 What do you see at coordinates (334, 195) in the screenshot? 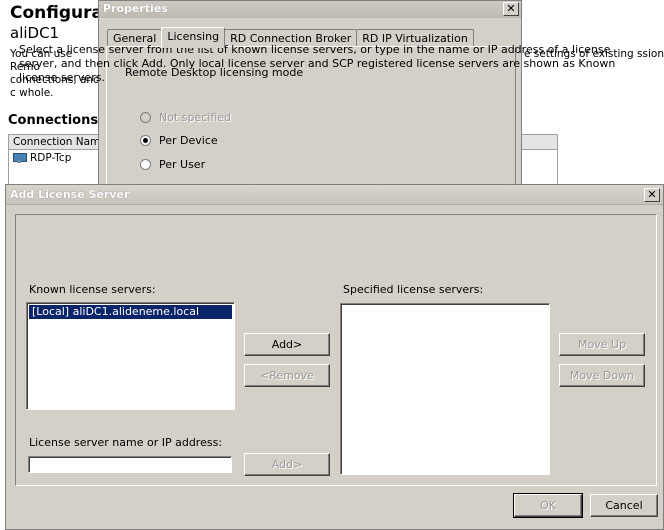
I see `add-license-server-titlebar: Add License Server ✕` at bounding box center [334, 195].